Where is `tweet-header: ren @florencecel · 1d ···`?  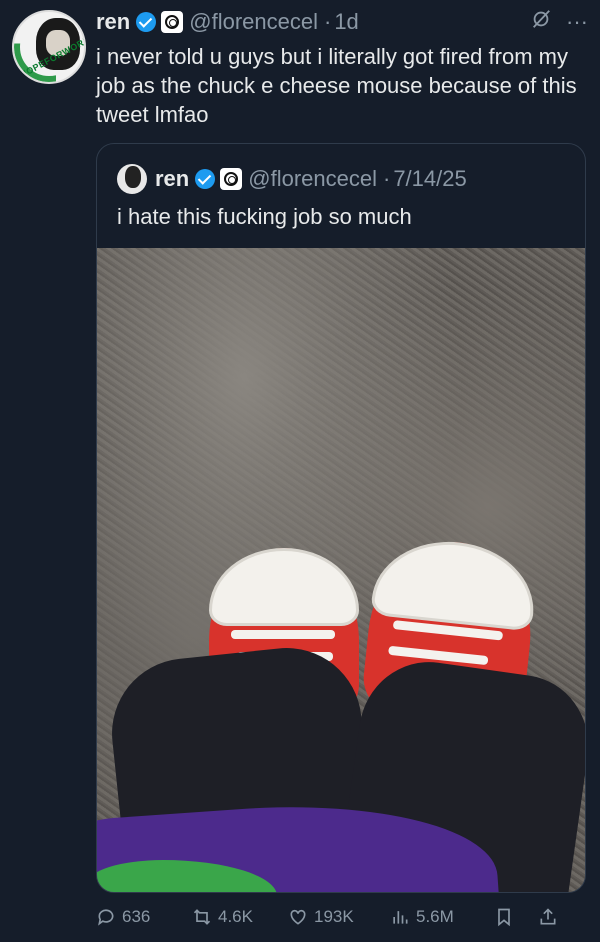
tweet-header: ren @florencecel · 1d ··· is located at coordinates (342, 22).